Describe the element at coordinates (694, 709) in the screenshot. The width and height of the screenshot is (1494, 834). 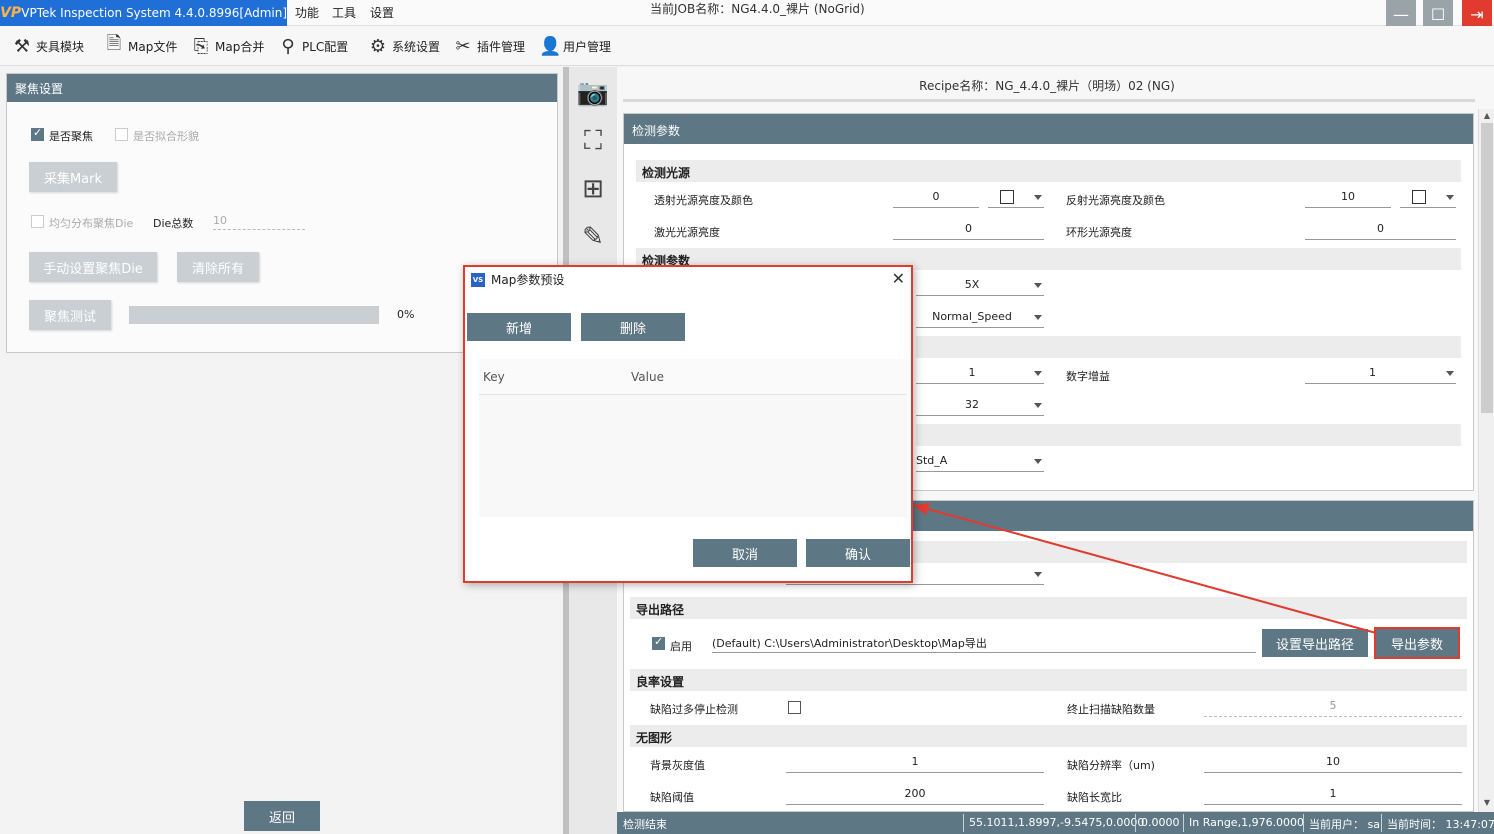
I see `stop-on-defects-label: 缺陷过多停止检测` at that location.